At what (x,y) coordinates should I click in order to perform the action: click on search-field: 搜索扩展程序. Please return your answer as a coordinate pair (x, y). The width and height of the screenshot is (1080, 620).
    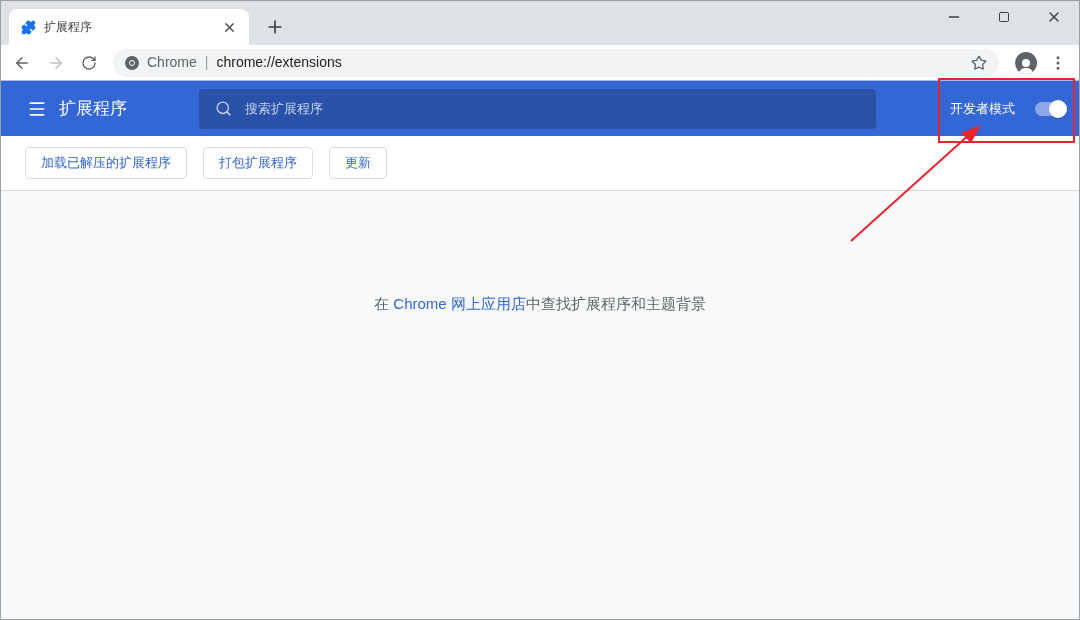
    Looking at the image, I should click on (537, 108).